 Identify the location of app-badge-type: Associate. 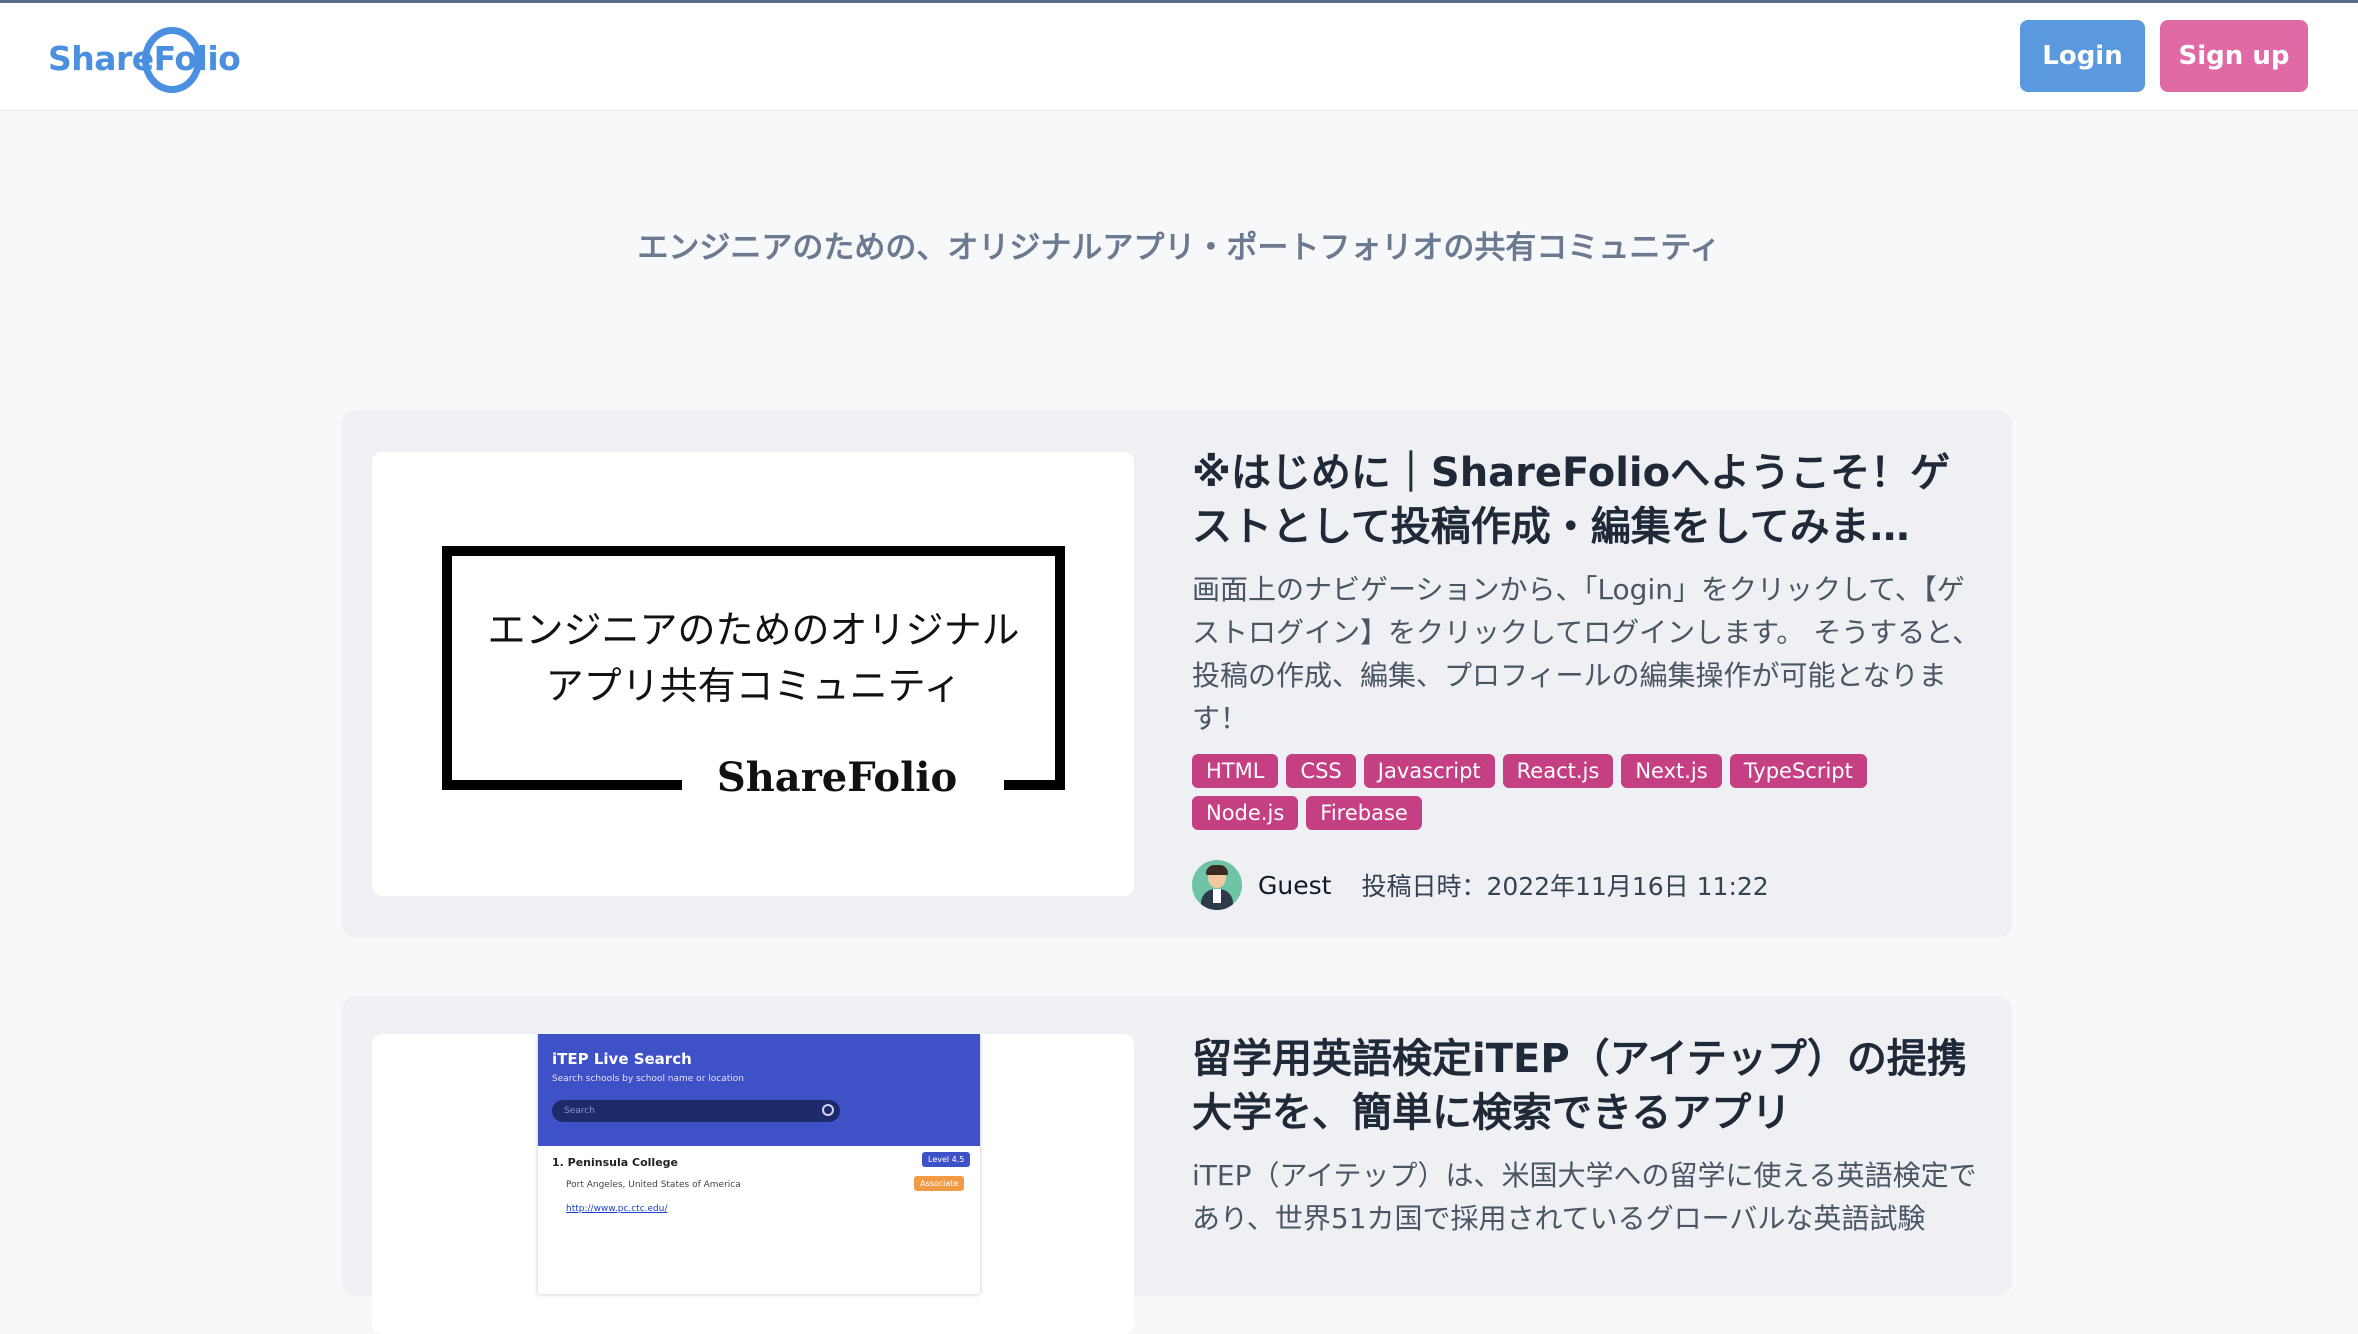
(939, 1183).